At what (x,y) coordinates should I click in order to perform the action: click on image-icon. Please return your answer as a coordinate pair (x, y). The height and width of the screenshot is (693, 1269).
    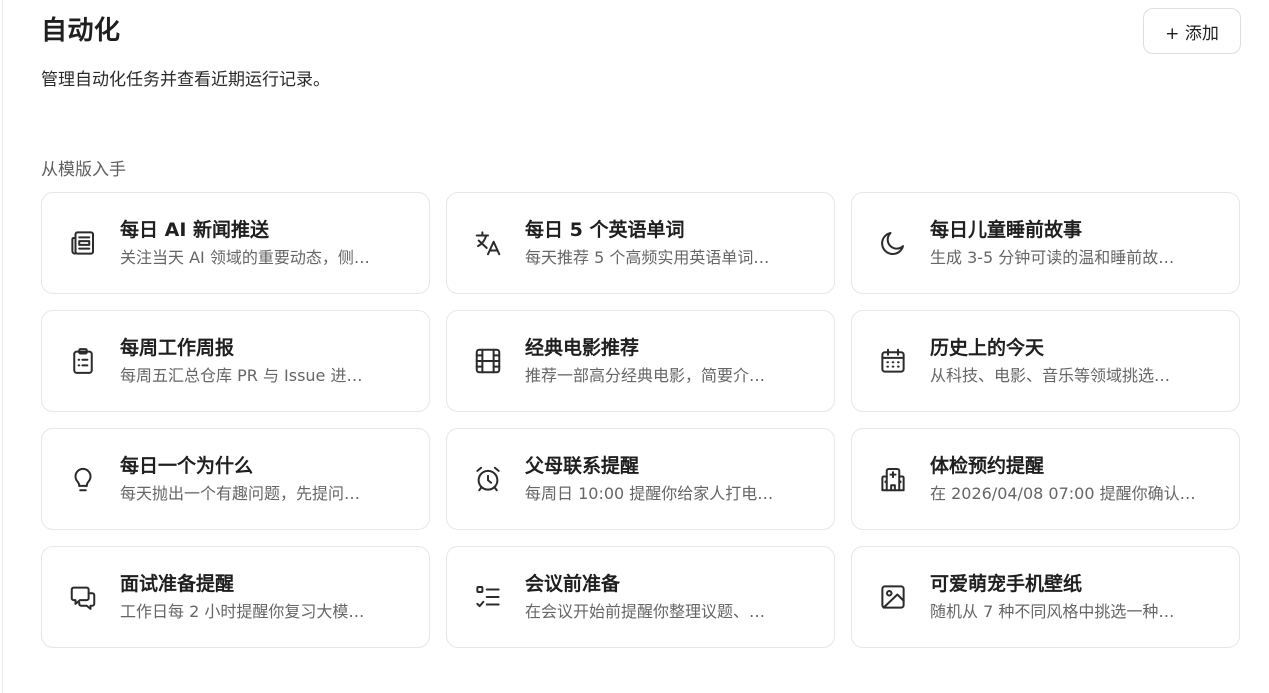
    Looking at the image, I should click on (893, 597).